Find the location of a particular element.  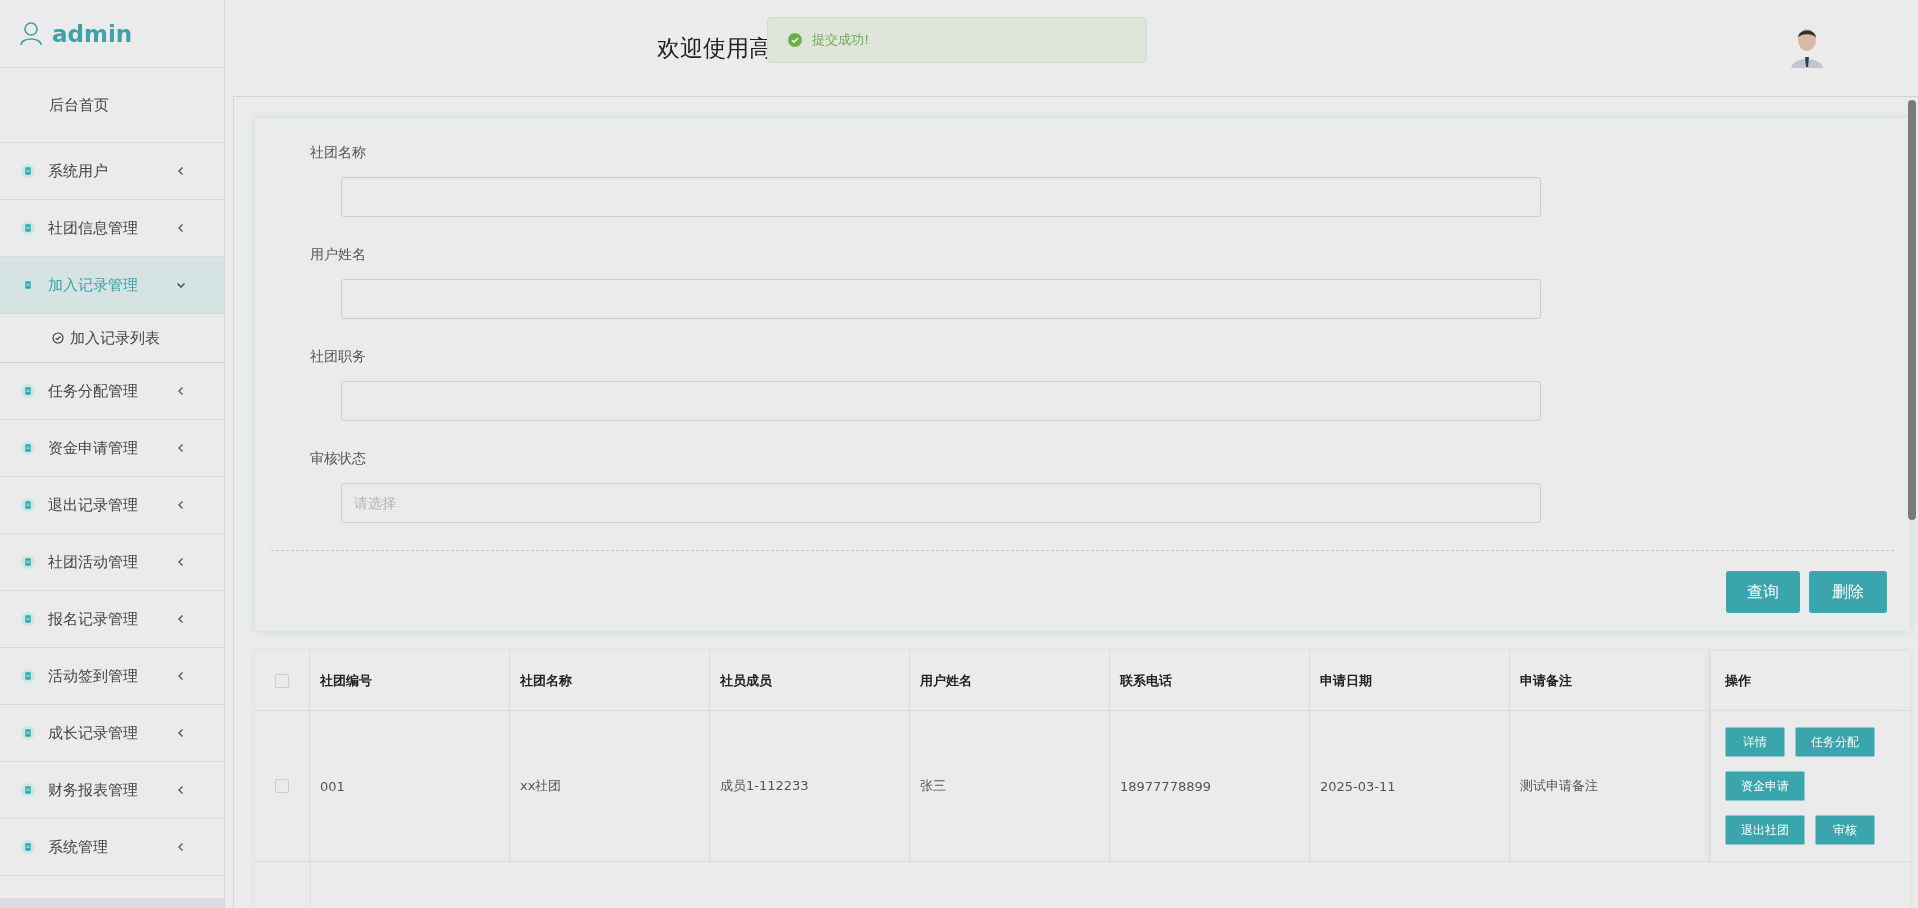

scrollbar is located at coordinates (1912, 310).